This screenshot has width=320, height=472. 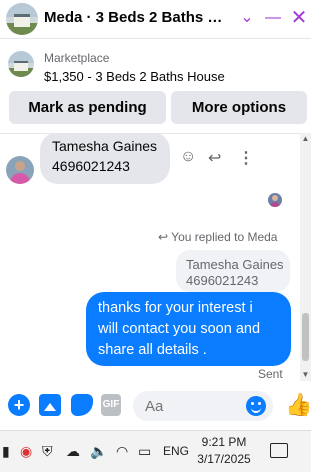 I want to click on quoted-message: Tamesha Gaines 4696021243, so click(x=233, y=271).